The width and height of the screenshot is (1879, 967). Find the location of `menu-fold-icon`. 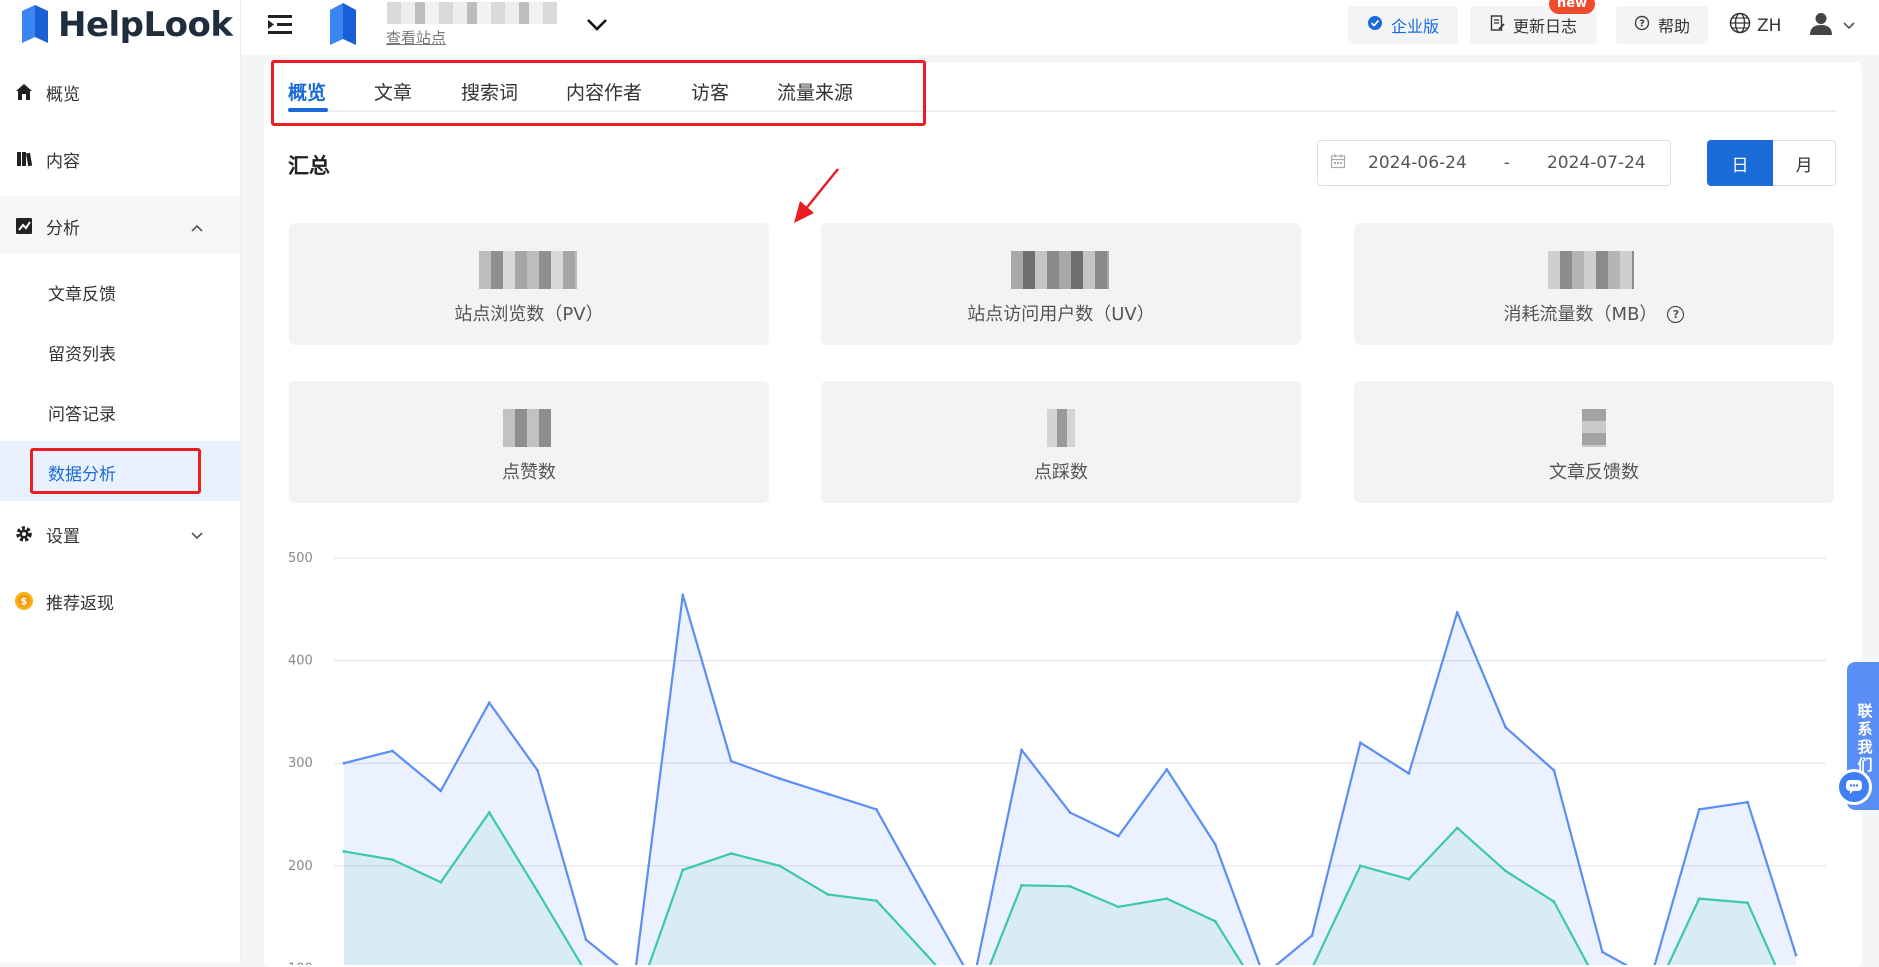

menu-fold-icon is located at coordinates (281, 27).